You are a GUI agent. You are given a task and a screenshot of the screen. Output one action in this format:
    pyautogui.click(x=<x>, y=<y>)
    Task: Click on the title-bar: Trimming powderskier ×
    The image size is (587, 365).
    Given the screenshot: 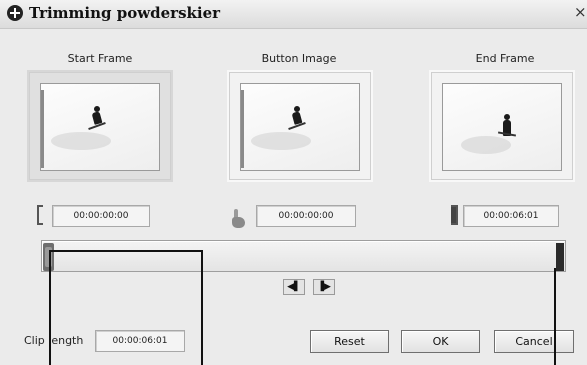 What is the action you would take?
    pyautogui.click(x=293, y=14)
    